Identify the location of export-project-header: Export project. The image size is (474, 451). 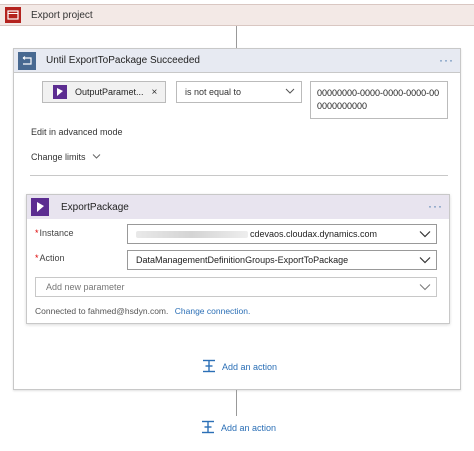
(237, 15).